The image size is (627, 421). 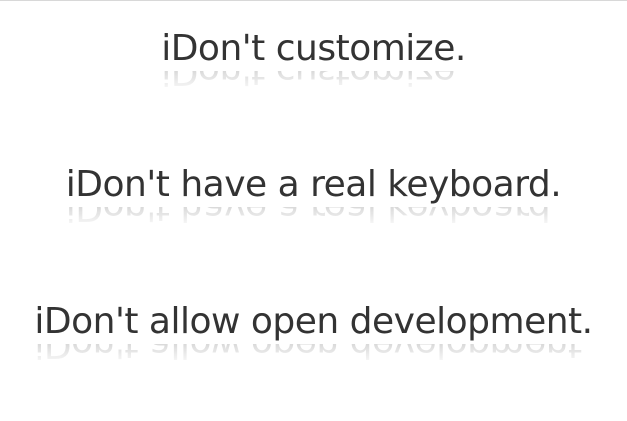 What do you see at coordinates (313, 184) in the screenshot?
I see `slogan-text: iDon't have a real keyboard.` at bounding box center [313, 184].